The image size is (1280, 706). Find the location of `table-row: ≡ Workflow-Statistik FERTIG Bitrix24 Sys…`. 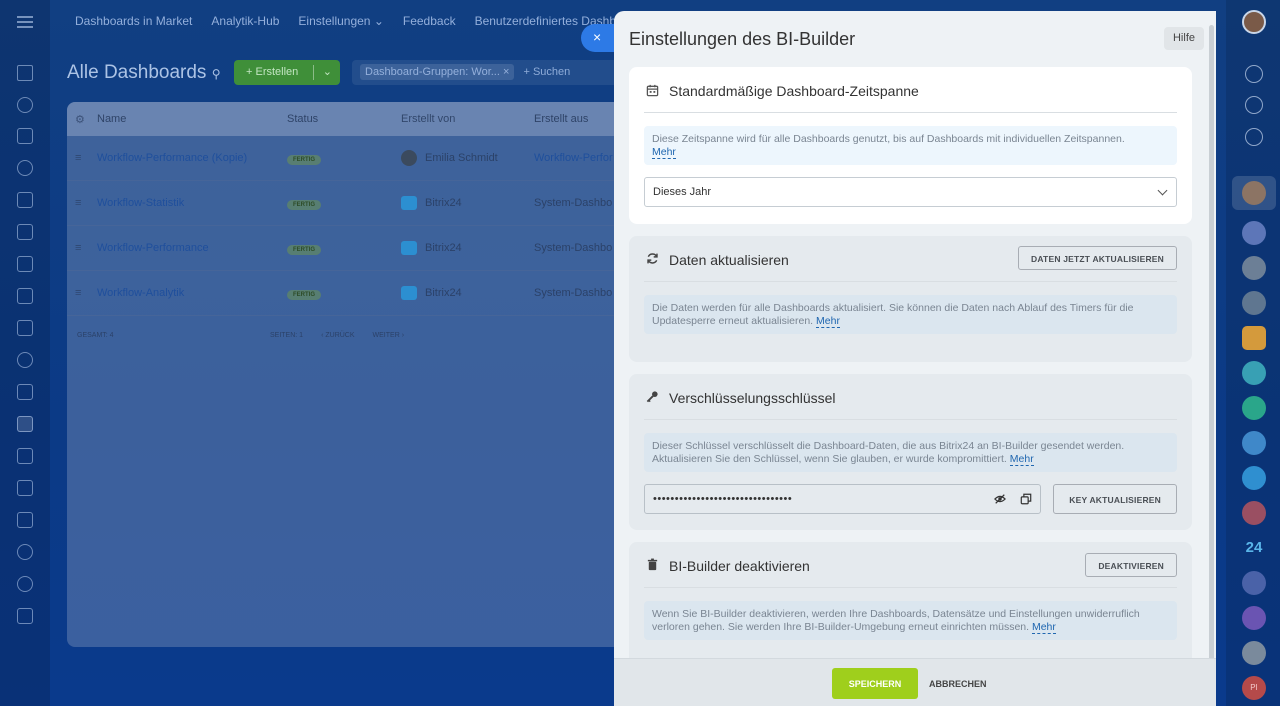

table-row: ≡ Workflow-Statistik FERTIG Bitrix24 Sys… is located at coordinates (347, 203).